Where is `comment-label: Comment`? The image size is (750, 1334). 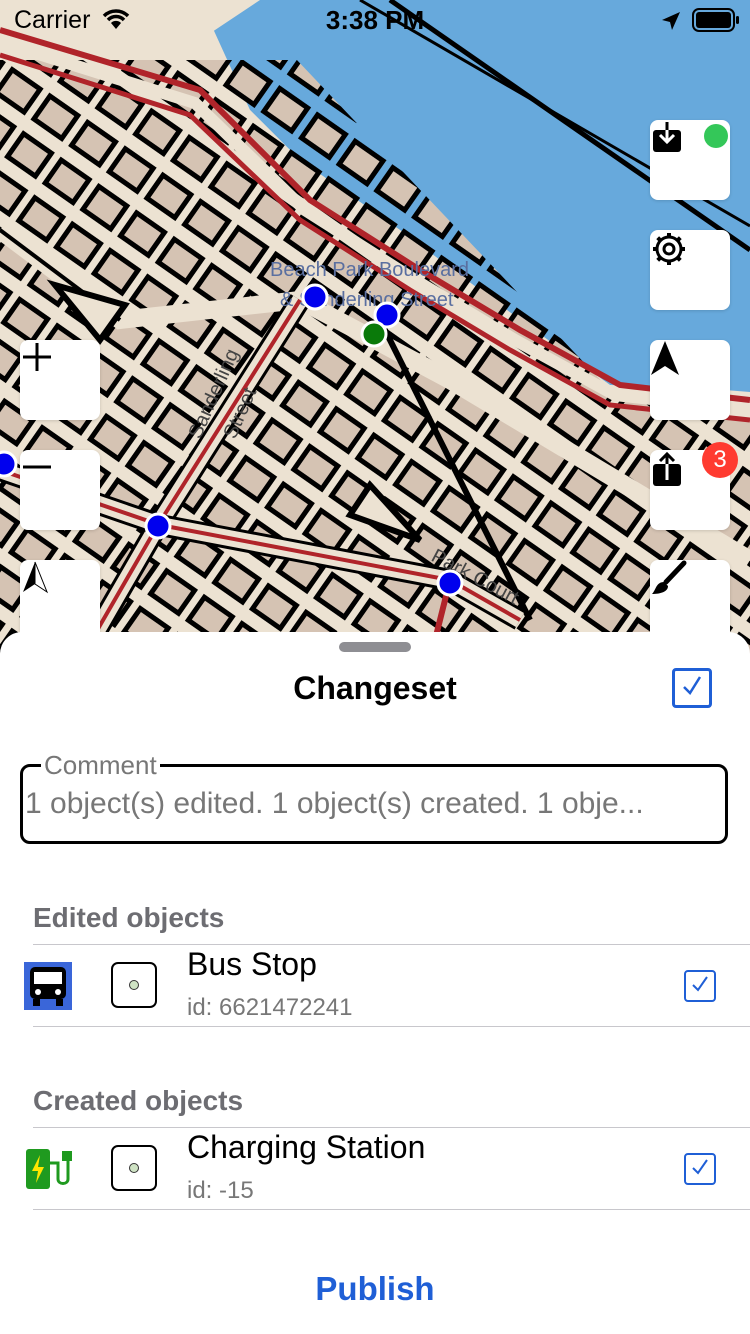 comment-label: Comment is located at coordinates (100, 765).